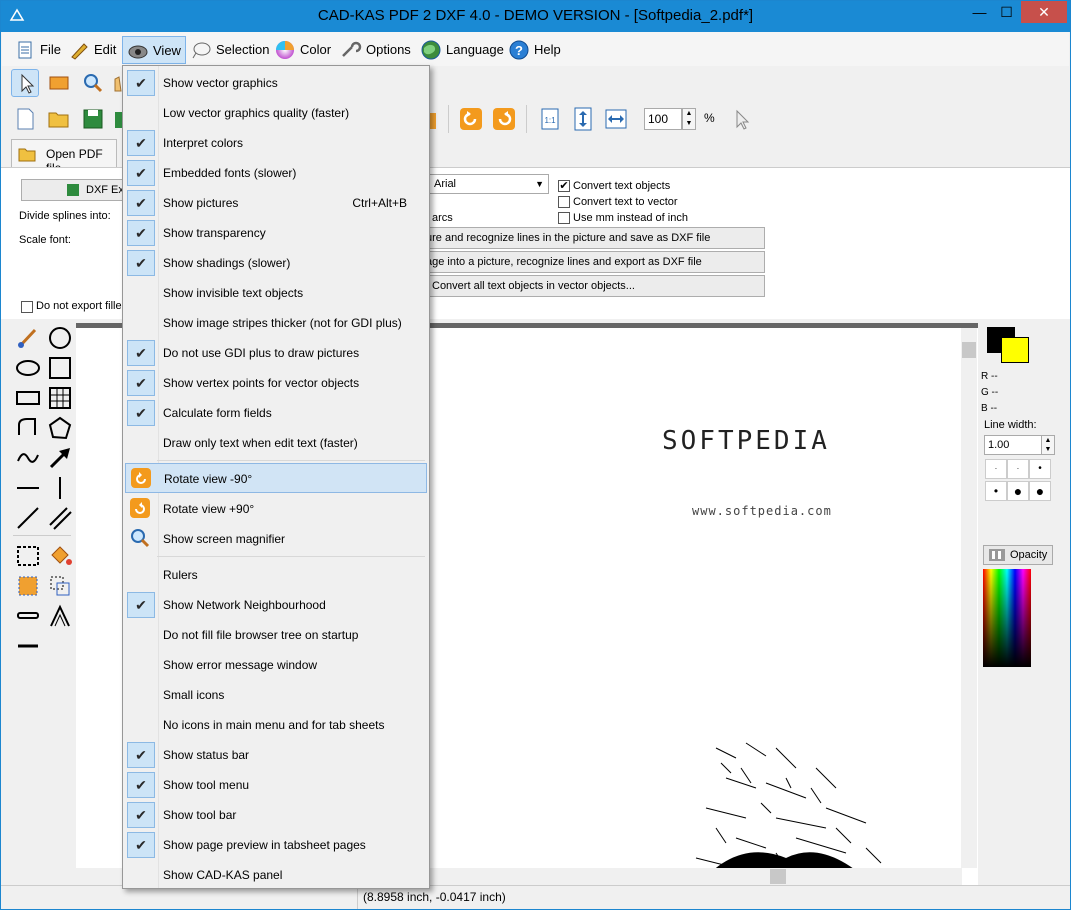 This screenshot has height=910, width=1071. Describe the element at coordinates (276, 293) in the screenshot. I see `menu-item-invisible-text: Show invisible text objects` at that location.